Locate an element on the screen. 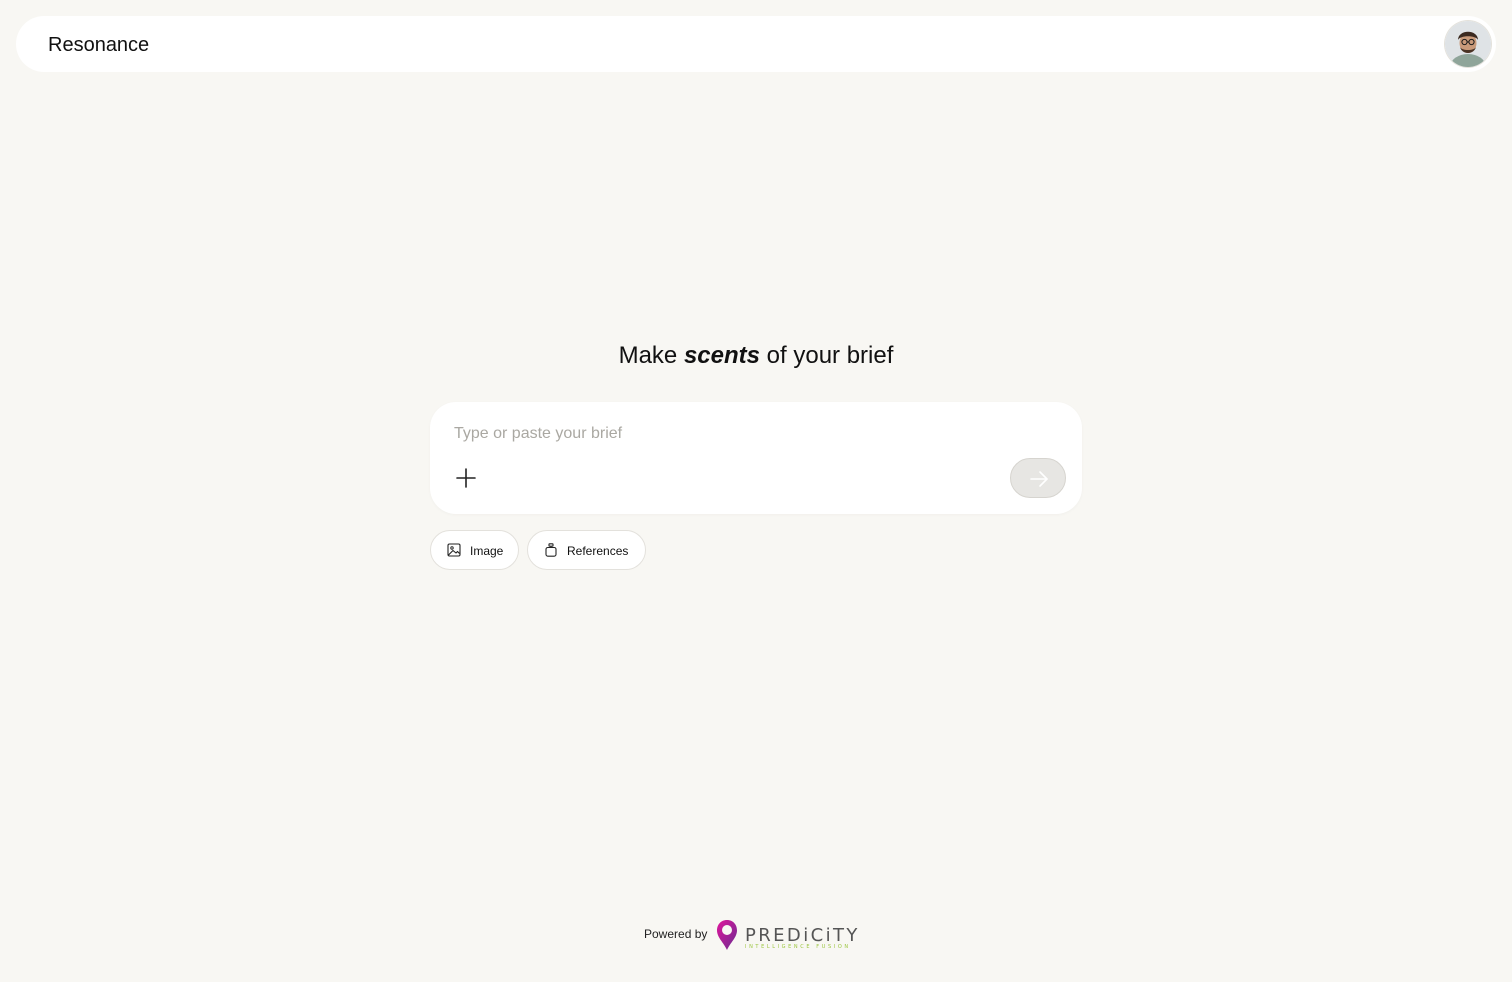 Image resolution: width=1512 pixels, height=982 pixels. predicity-logo: PREDiCiTY INTELLIGENCE FUSION is located at coordinates (794, 935).